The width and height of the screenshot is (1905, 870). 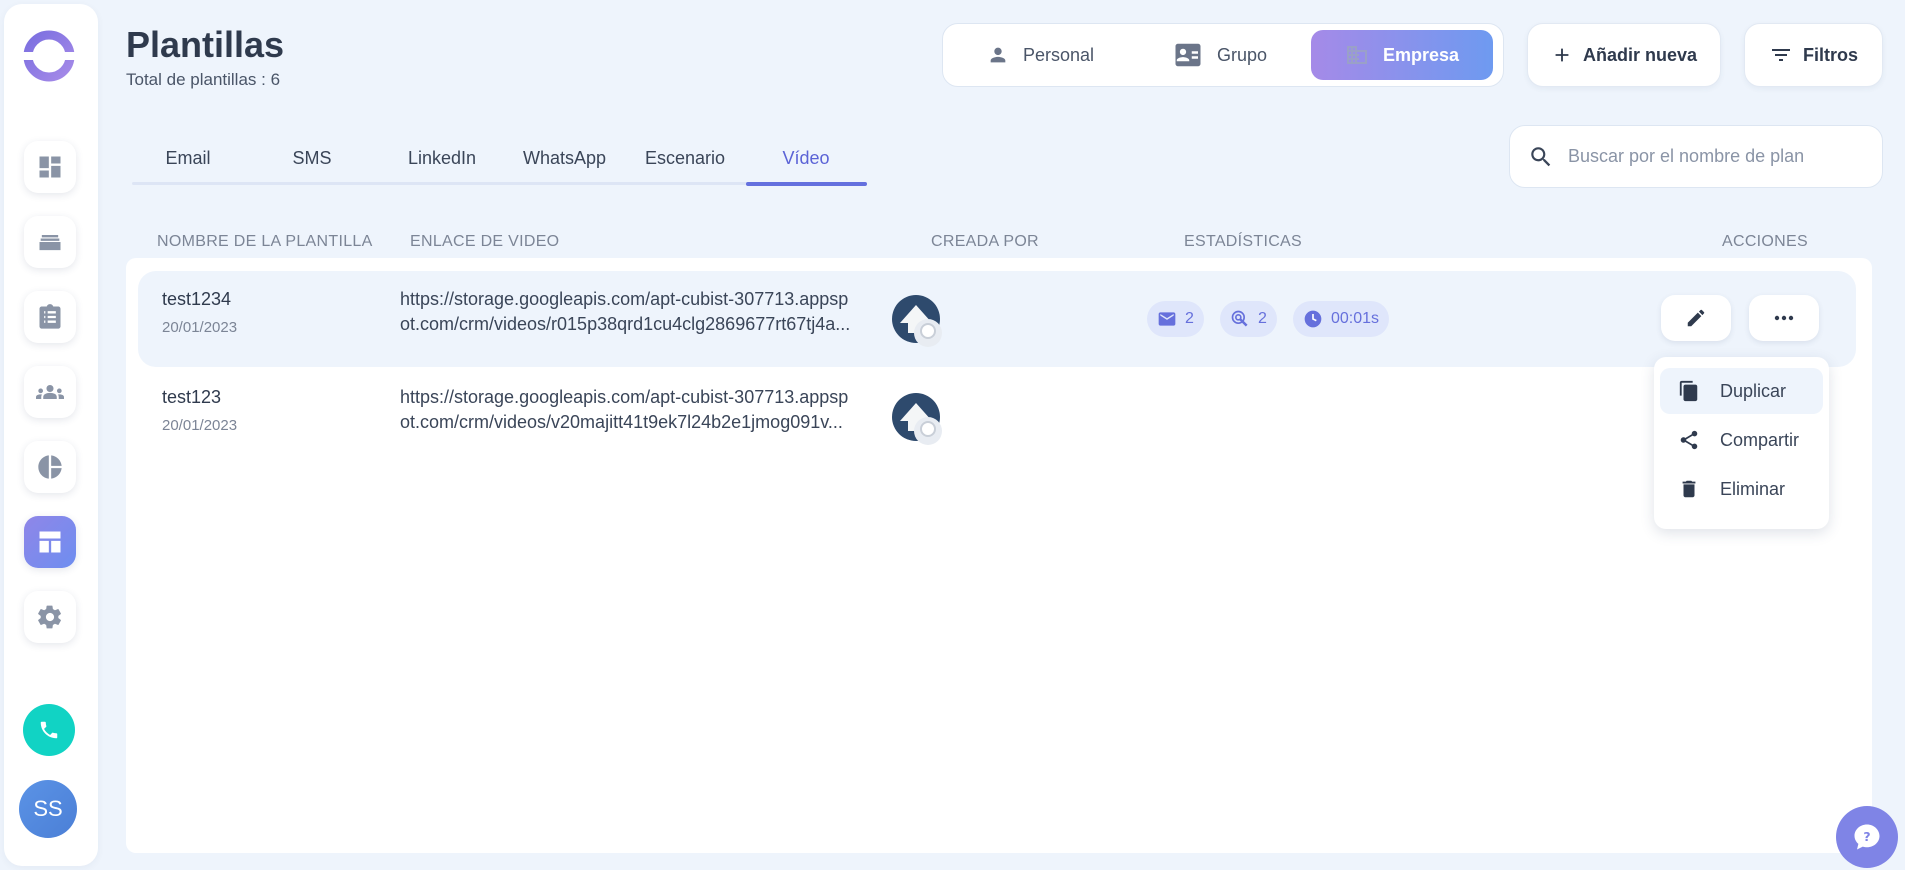 I want to click on clipboard-icon, so click(x=50, y=316).